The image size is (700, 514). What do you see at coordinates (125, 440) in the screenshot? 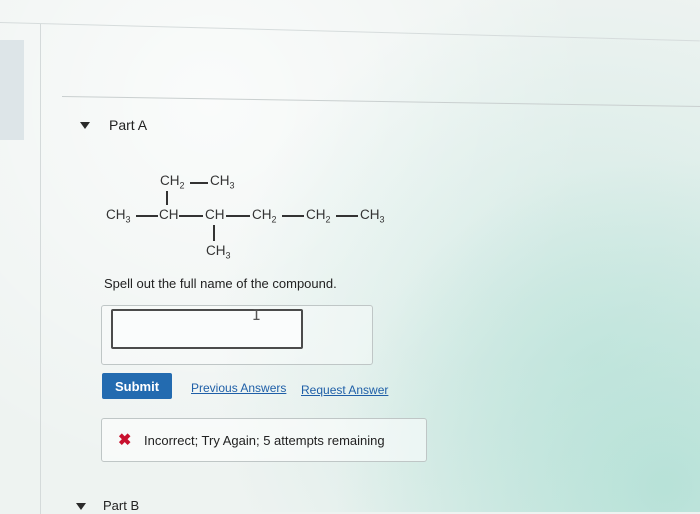
I see `close-icon: ✖` at bounding box center [125, 440].